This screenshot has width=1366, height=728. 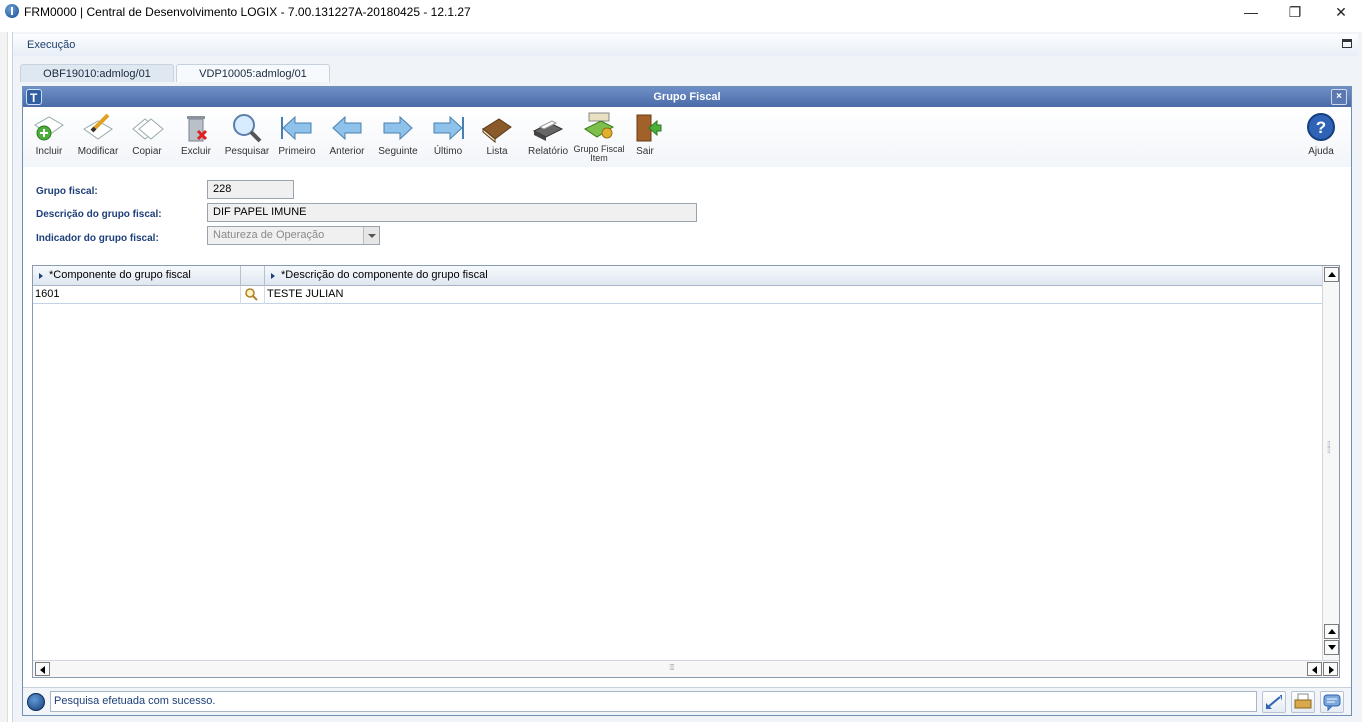 What do you see at coordinates (1341, 12) in the screenshot?
I see `close-button: ✕` at bounding box center [1341, 12].